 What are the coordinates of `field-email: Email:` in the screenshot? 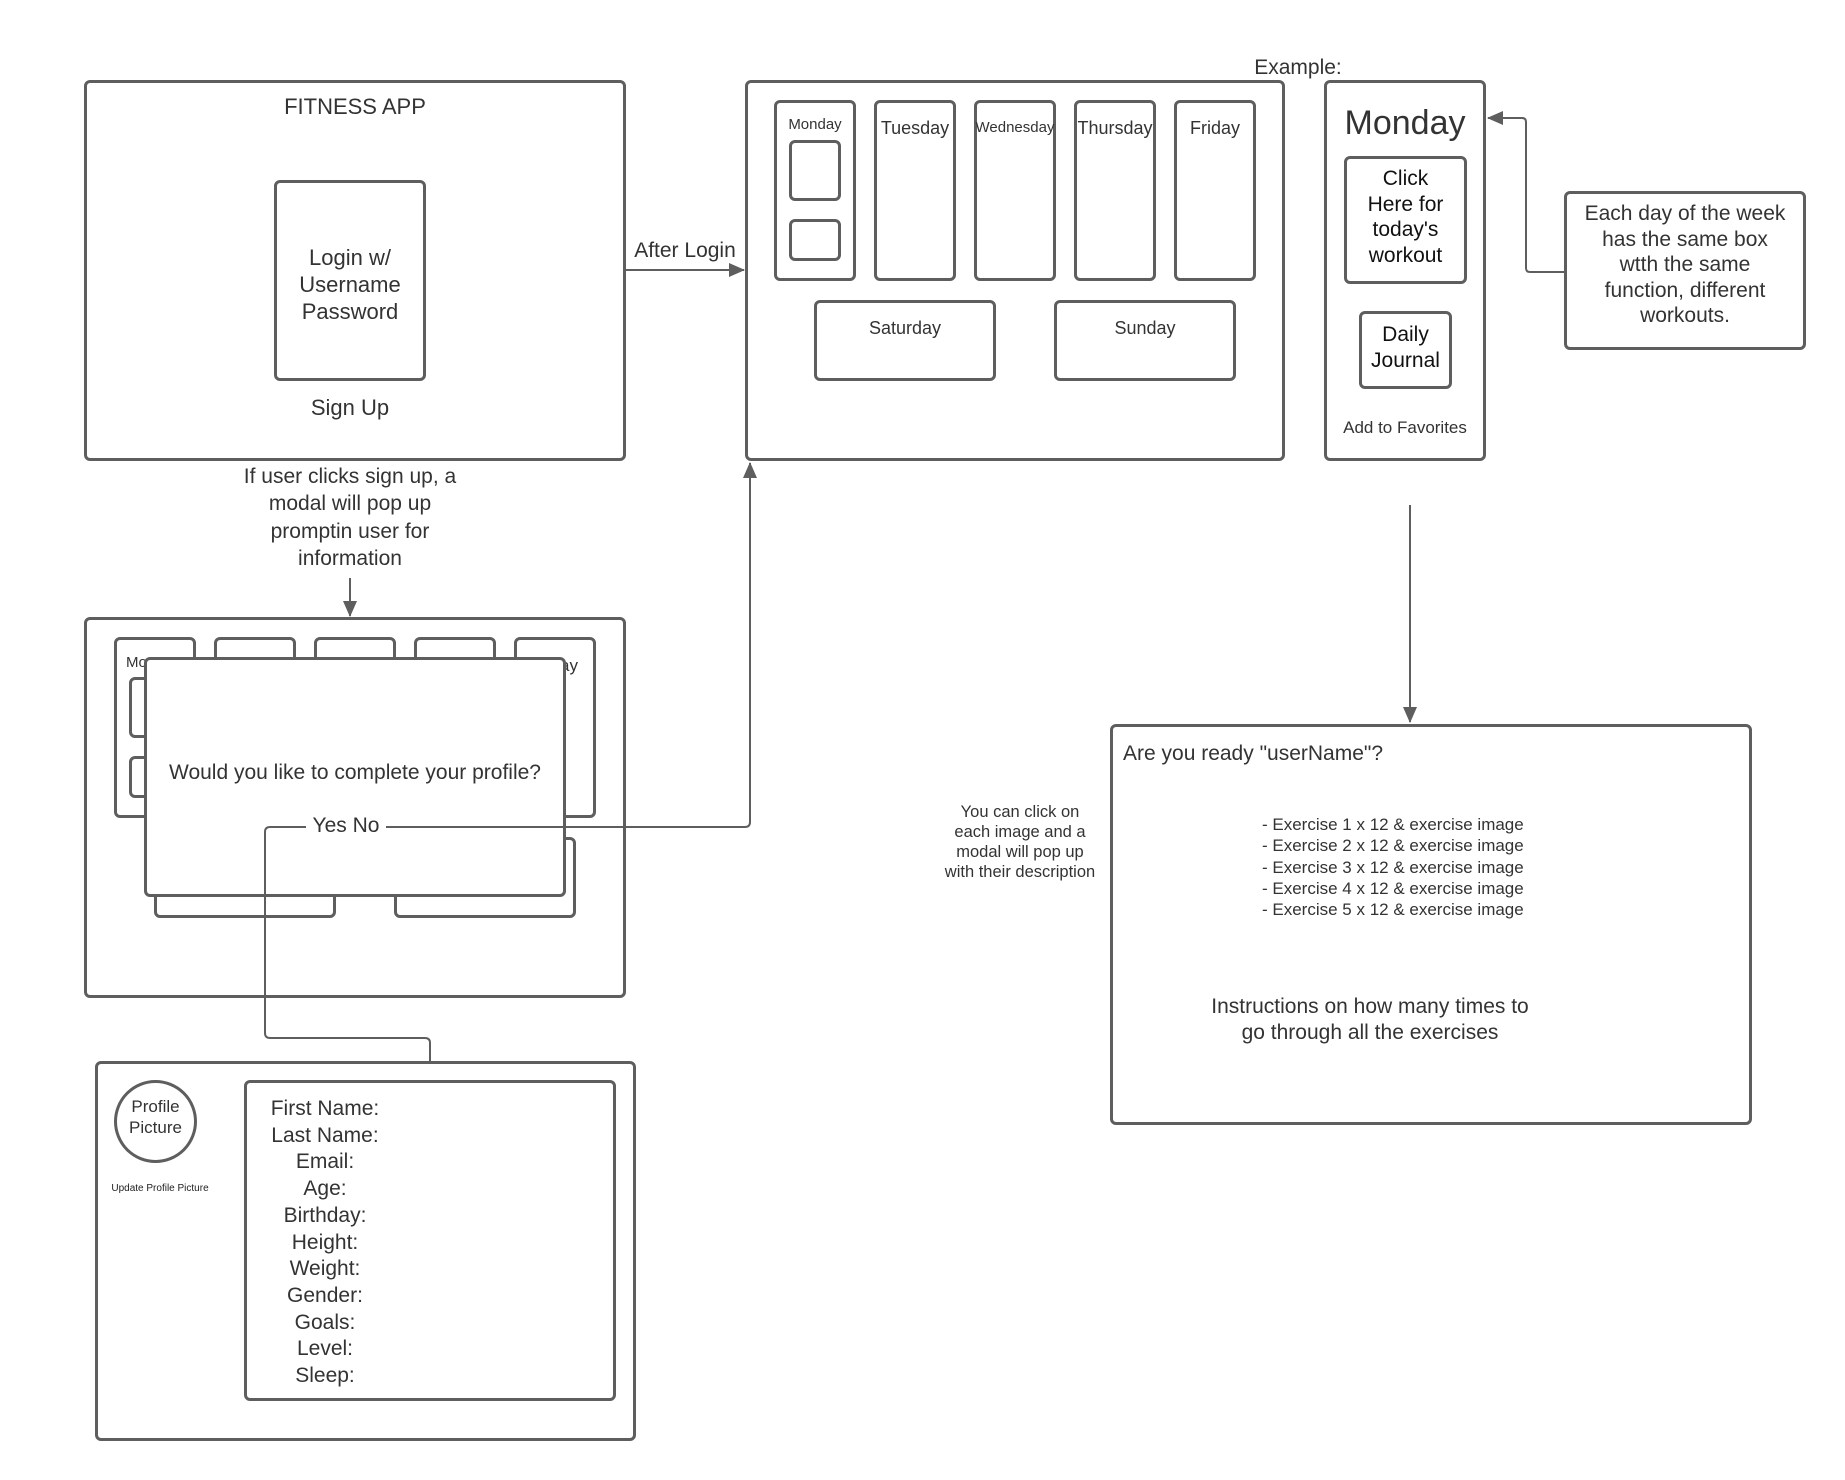 It's located at (325, 1162).